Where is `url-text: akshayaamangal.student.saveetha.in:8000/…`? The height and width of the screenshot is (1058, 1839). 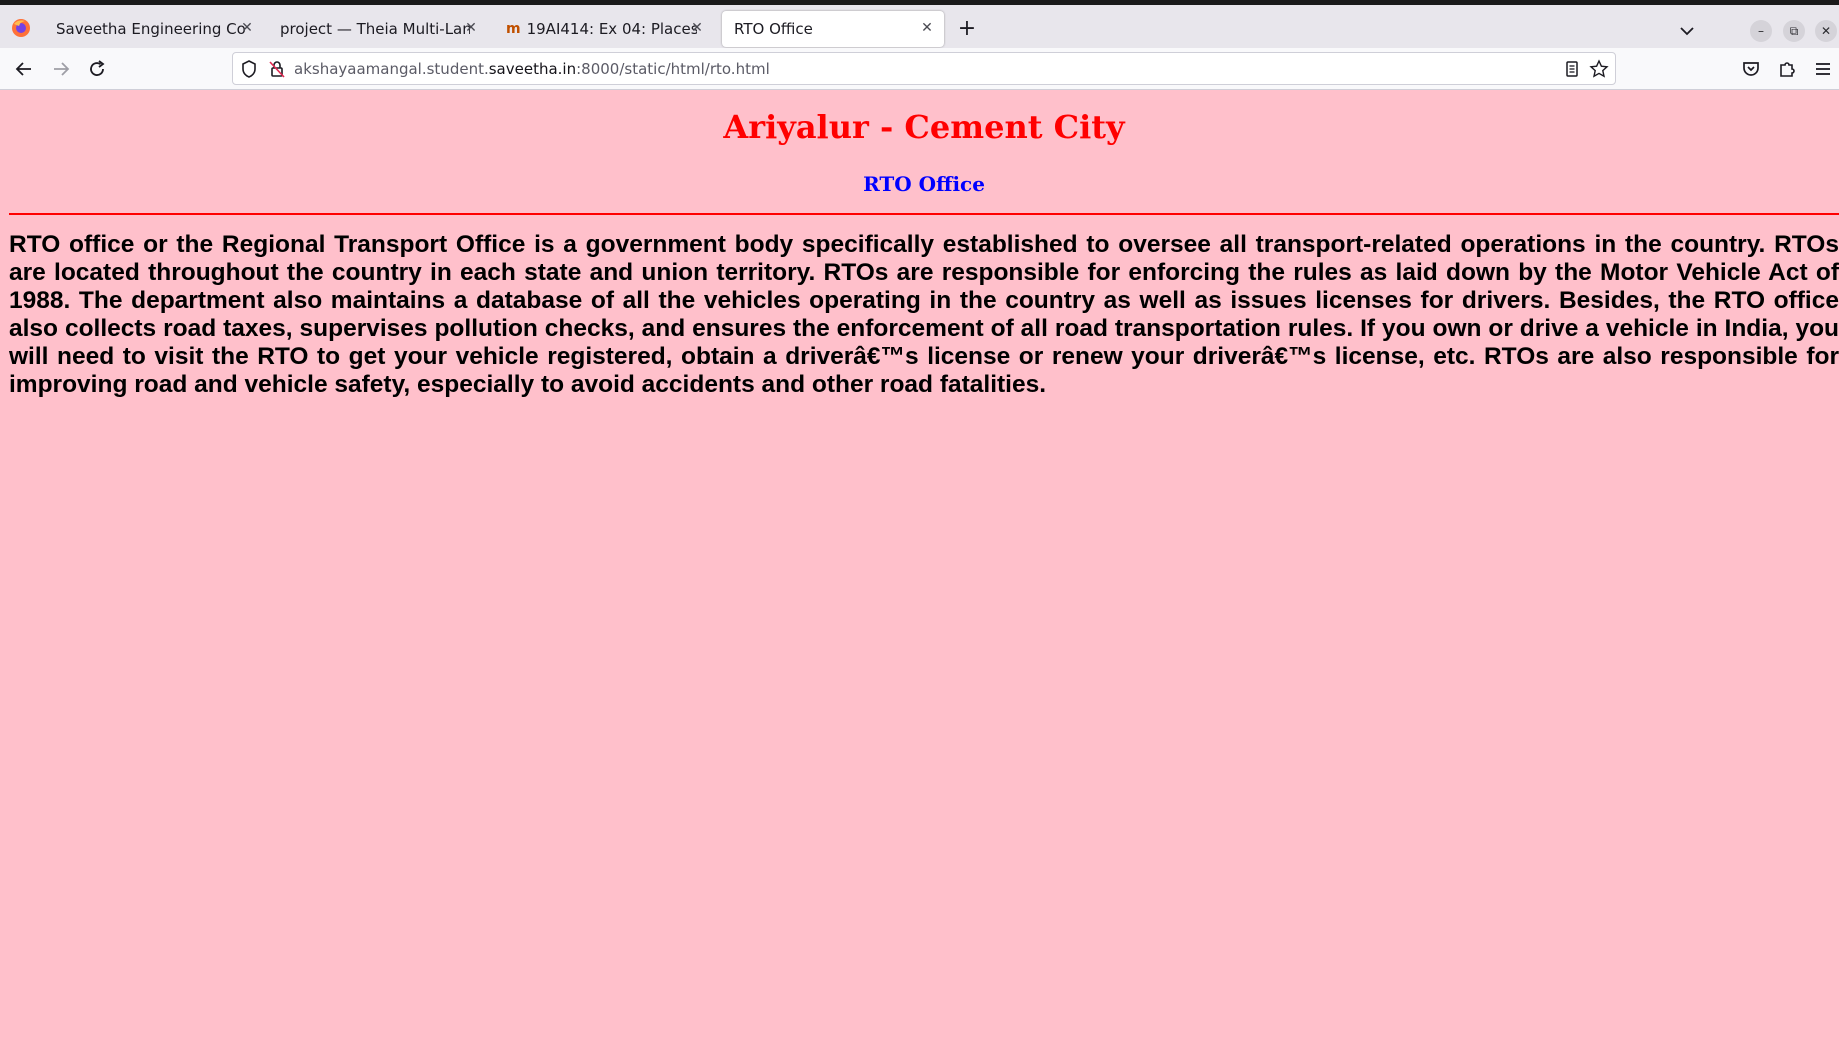 url-text: akshayaamangal.student.saveetha.in:8000/… is located at coordinates (532, 69).